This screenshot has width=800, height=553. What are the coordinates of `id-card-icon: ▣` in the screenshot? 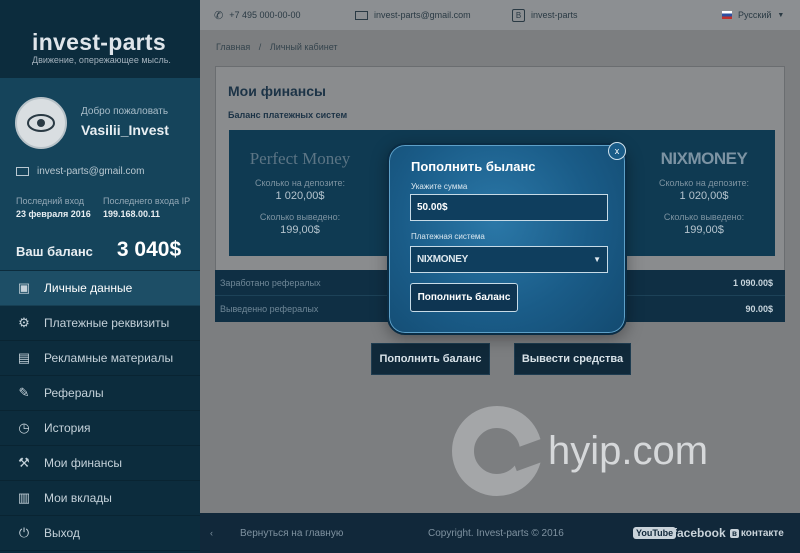 It's located at (24, 287).